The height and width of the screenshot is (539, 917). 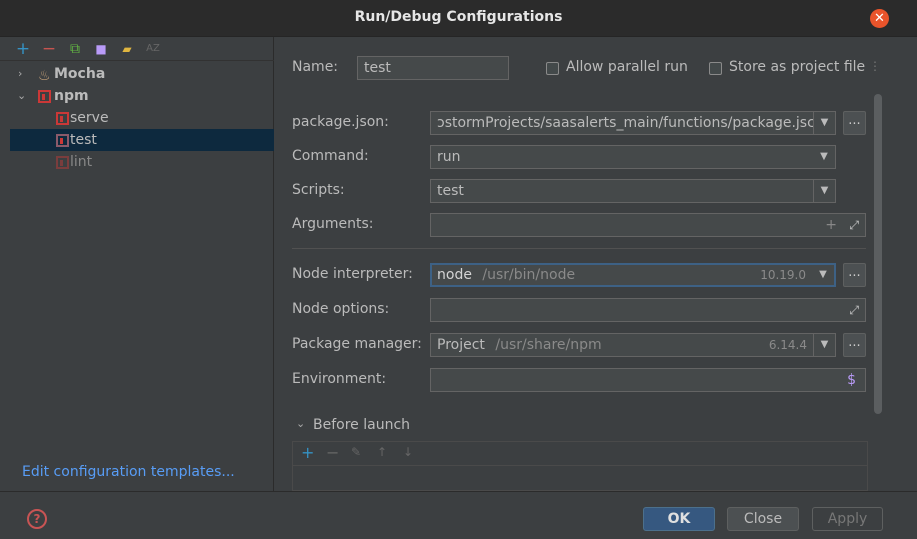 I want to click on tree-item-serve: serve, so click(x=142, y=118).